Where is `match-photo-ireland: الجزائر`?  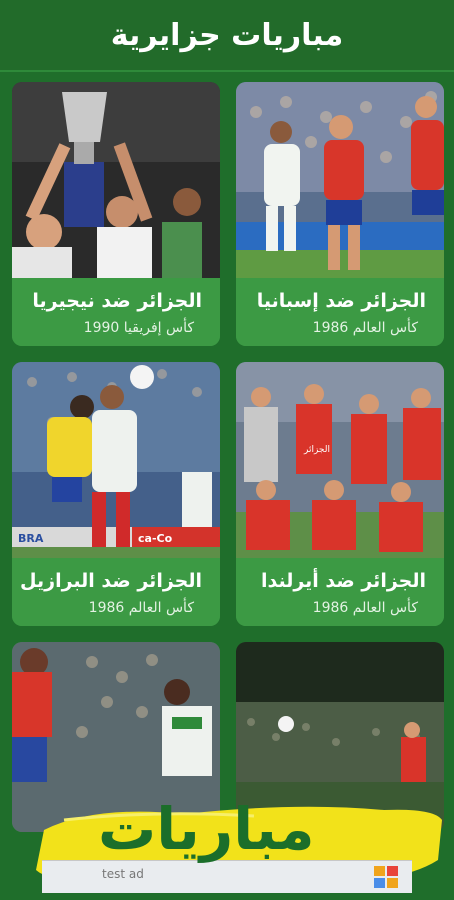 match-photo-ireland: الجزائر is located at coordinates (340, 460).